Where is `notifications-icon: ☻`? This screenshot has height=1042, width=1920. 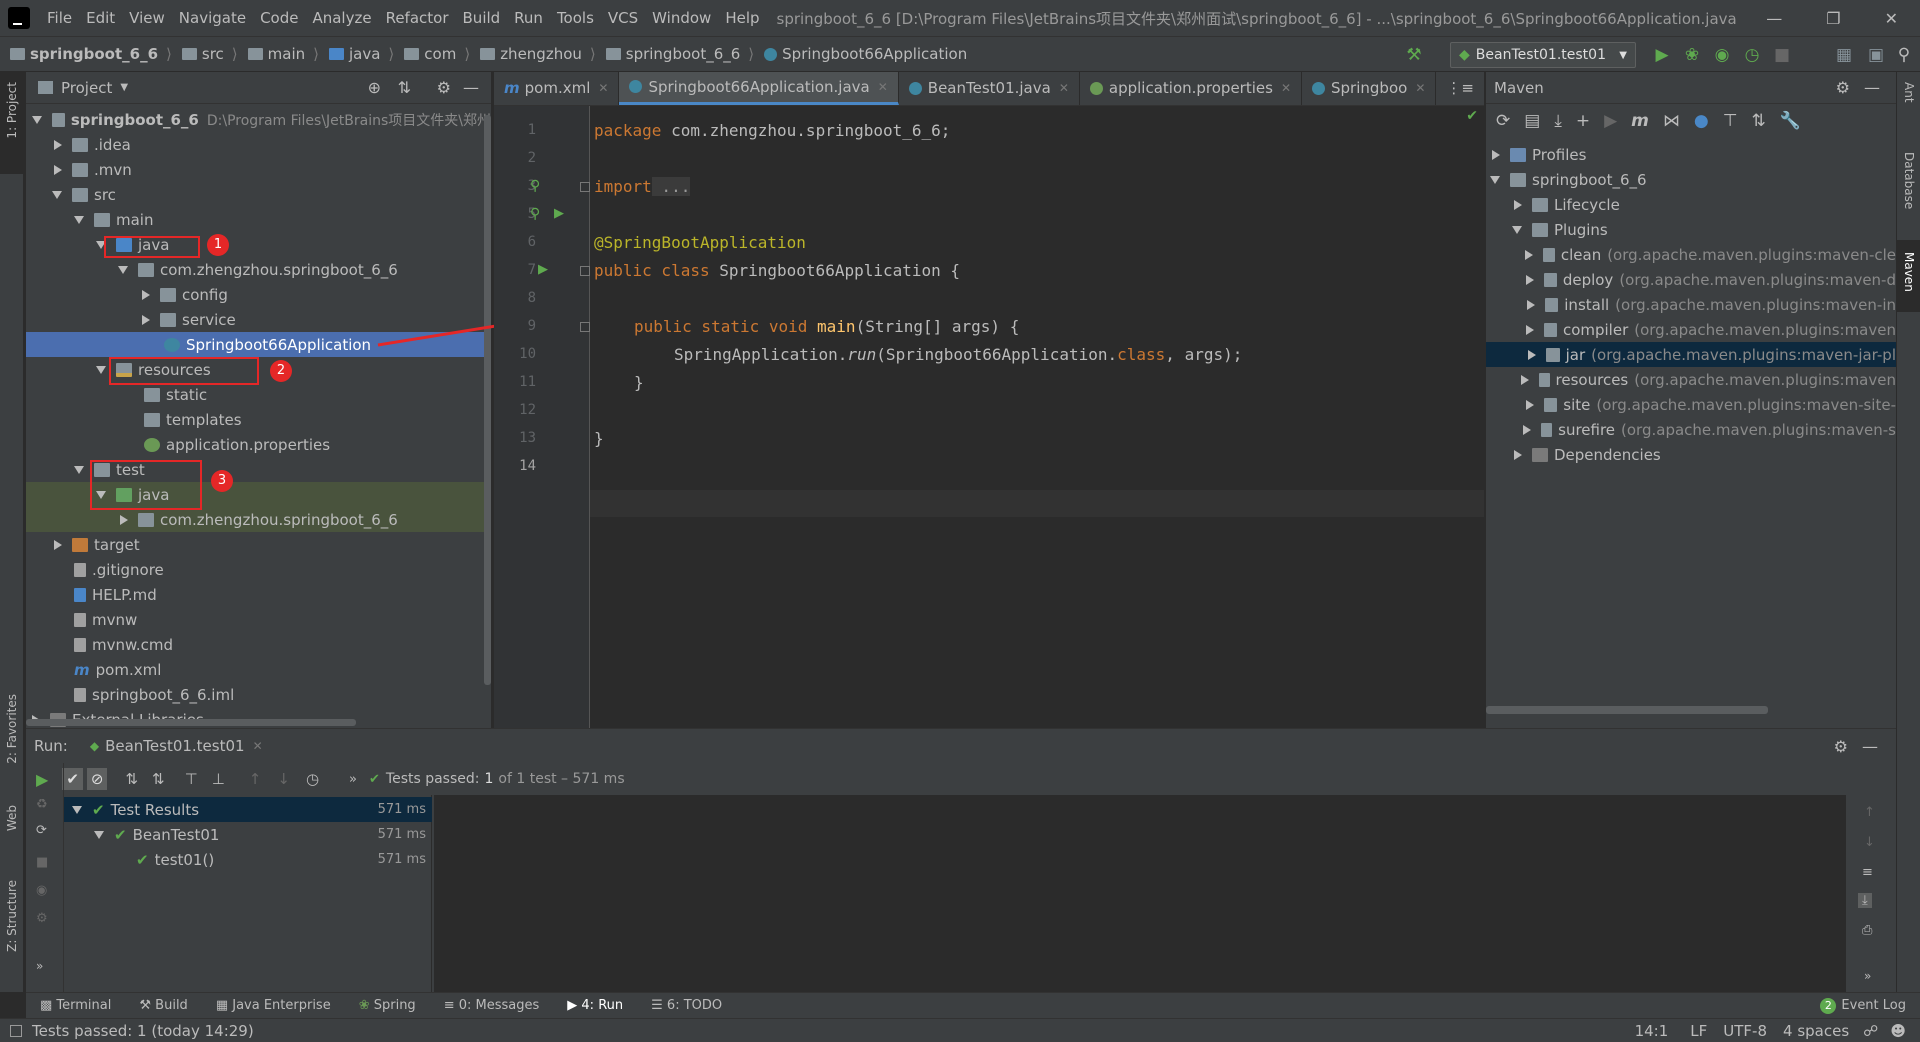
notifications-icon: ☻ is located at coordinates (1898, 1031).